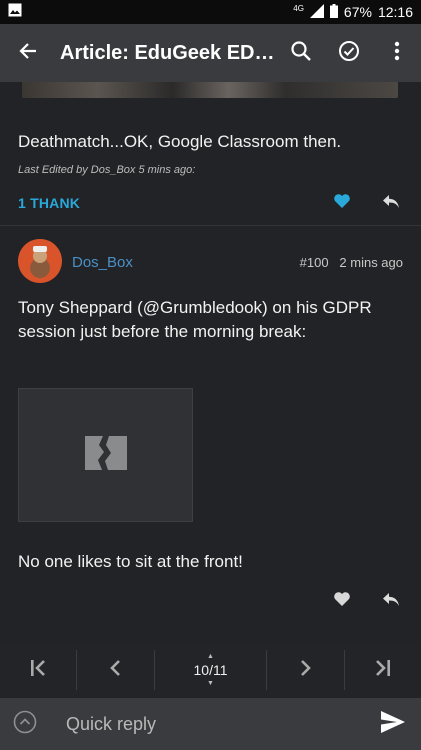 This screenshot has width=421, height=750. What do you see at coordinates (298, 8) in the screenshot?
I see `network-type: 4G` at bounding box center [298, 8].